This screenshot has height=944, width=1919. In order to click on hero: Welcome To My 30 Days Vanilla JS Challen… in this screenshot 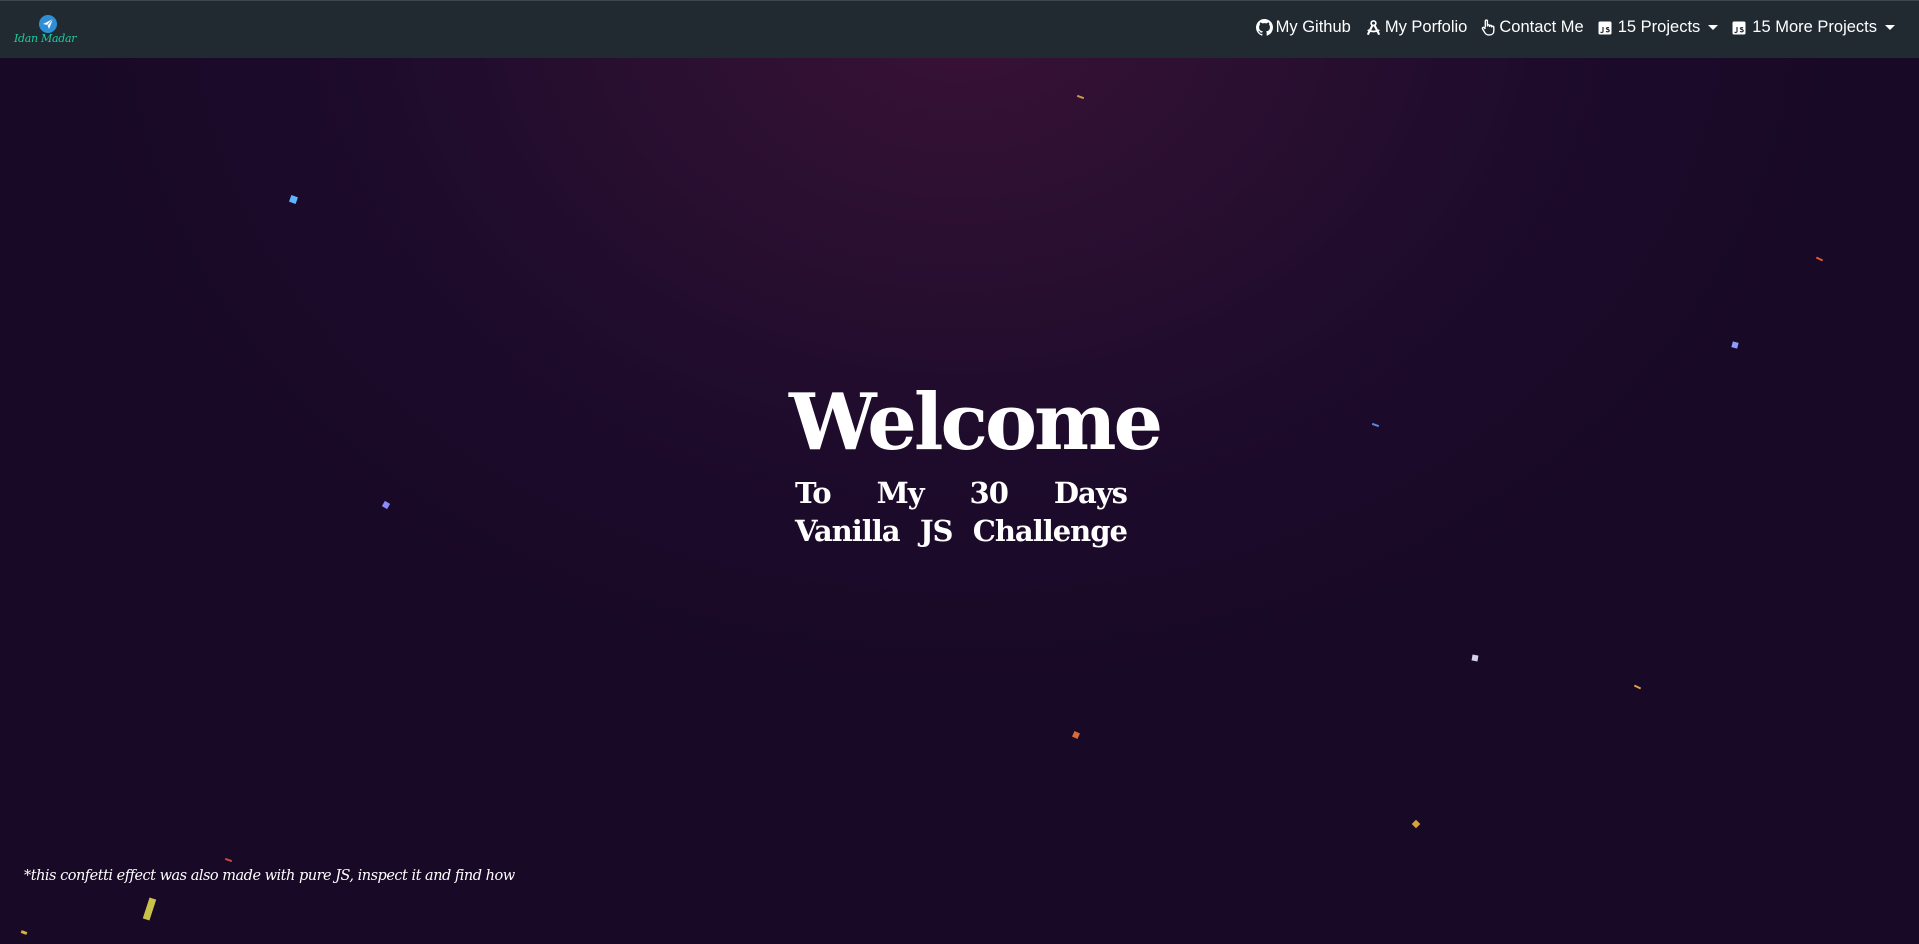, I will do `click(976, 463)`.